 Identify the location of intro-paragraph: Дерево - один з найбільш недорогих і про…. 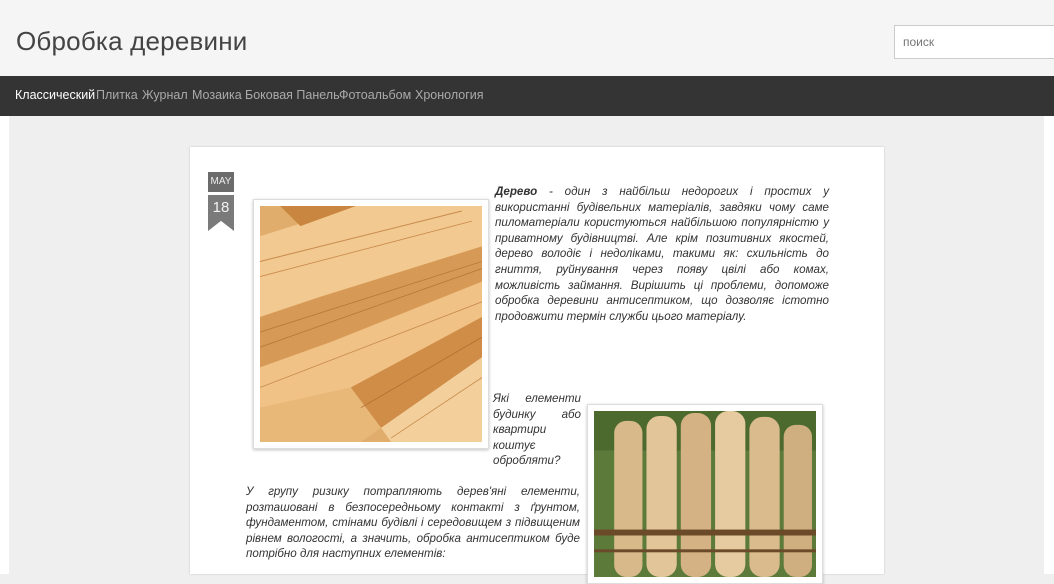
(662, 254).